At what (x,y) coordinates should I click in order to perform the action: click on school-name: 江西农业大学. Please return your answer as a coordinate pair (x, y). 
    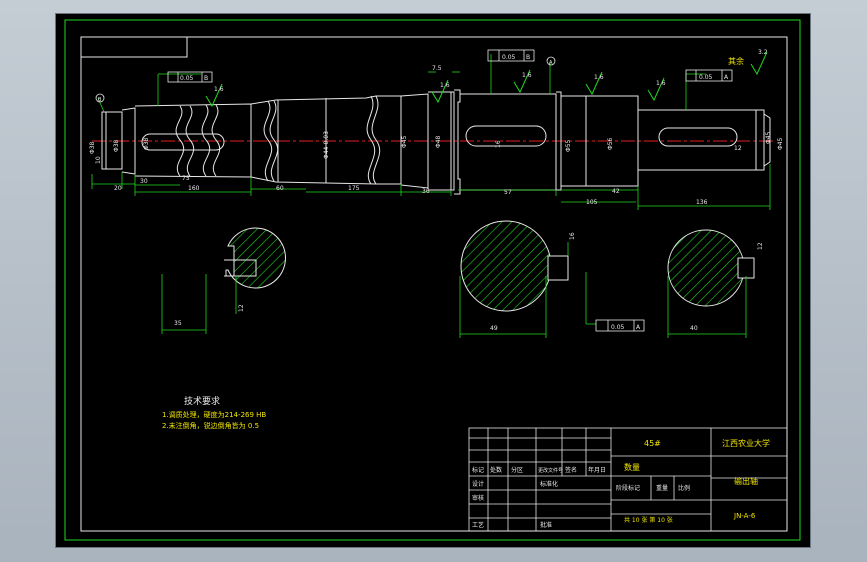
    Looking at the image, I should click on (746, 443).